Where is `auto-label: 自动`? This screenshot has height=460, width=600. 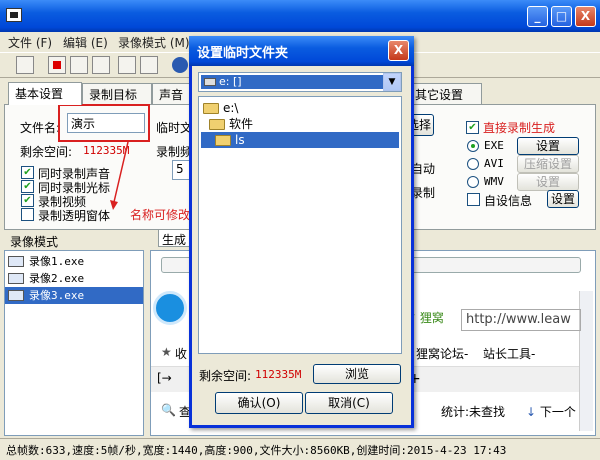
auto-label: 自动 is located at coordinates (423, 169).